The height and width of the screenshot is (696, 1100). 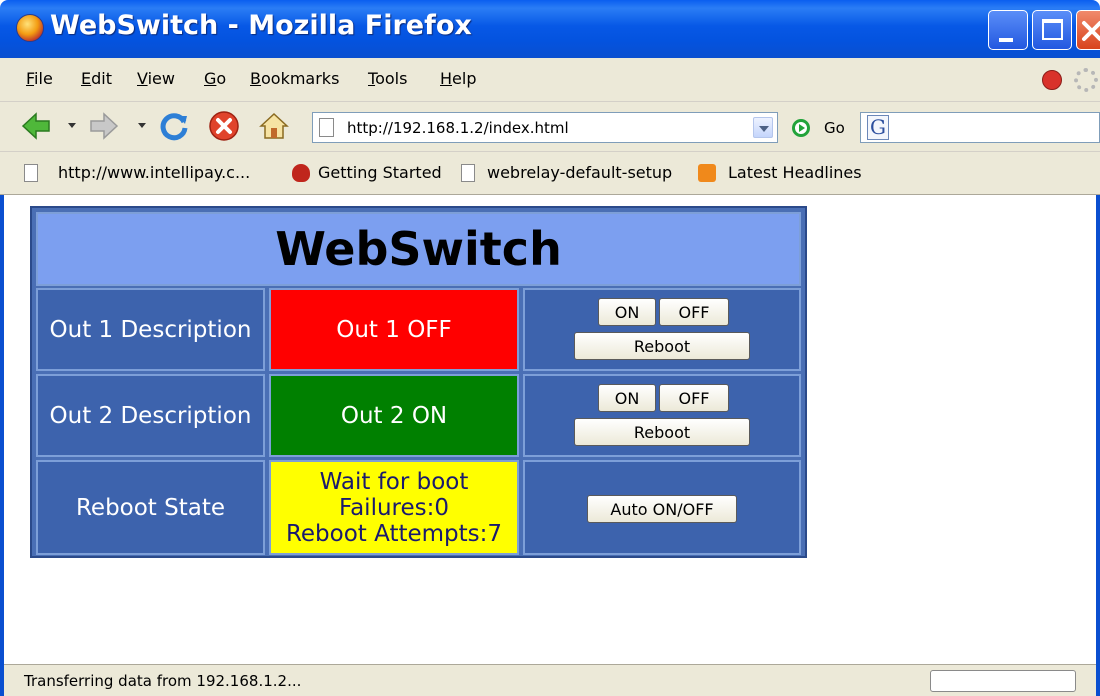 I want to click on stop-icon, so click(x=224, y=126).